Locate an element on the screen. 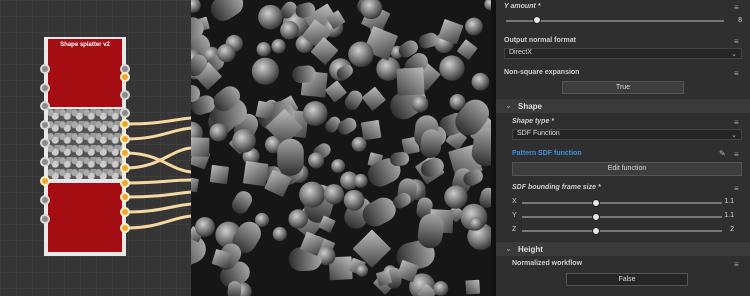 This screenshot has width=750, height=296. shape-splatter-node: Shape splatter v2 is located at coordinates (85, 146).